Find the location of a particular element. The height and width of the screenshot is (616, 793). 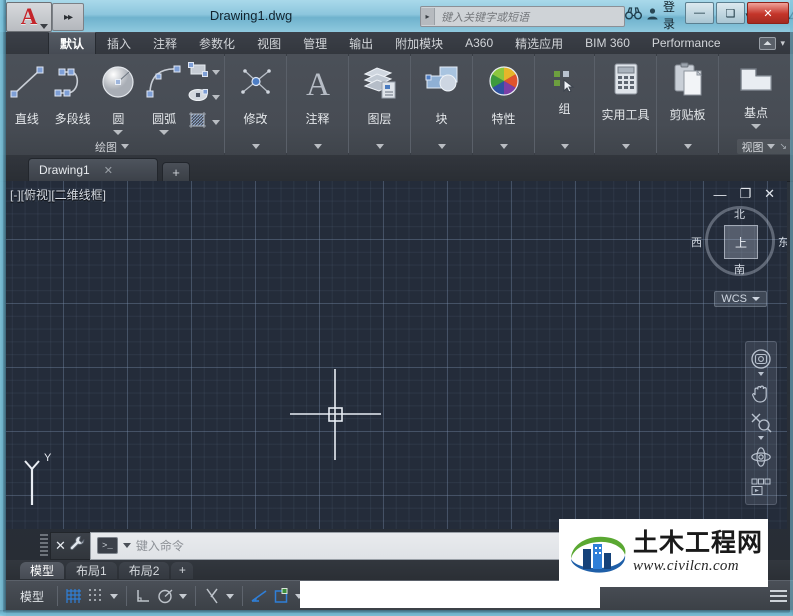

steering-wheel-dropdown-icon is located at coordinates (761, 374).